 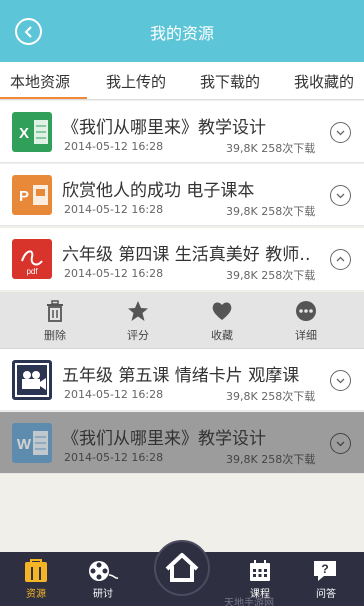 What do you see at coordinates (36, 570) in the screenshot?
I see `resources-icon` at bounding box center [36, 570].